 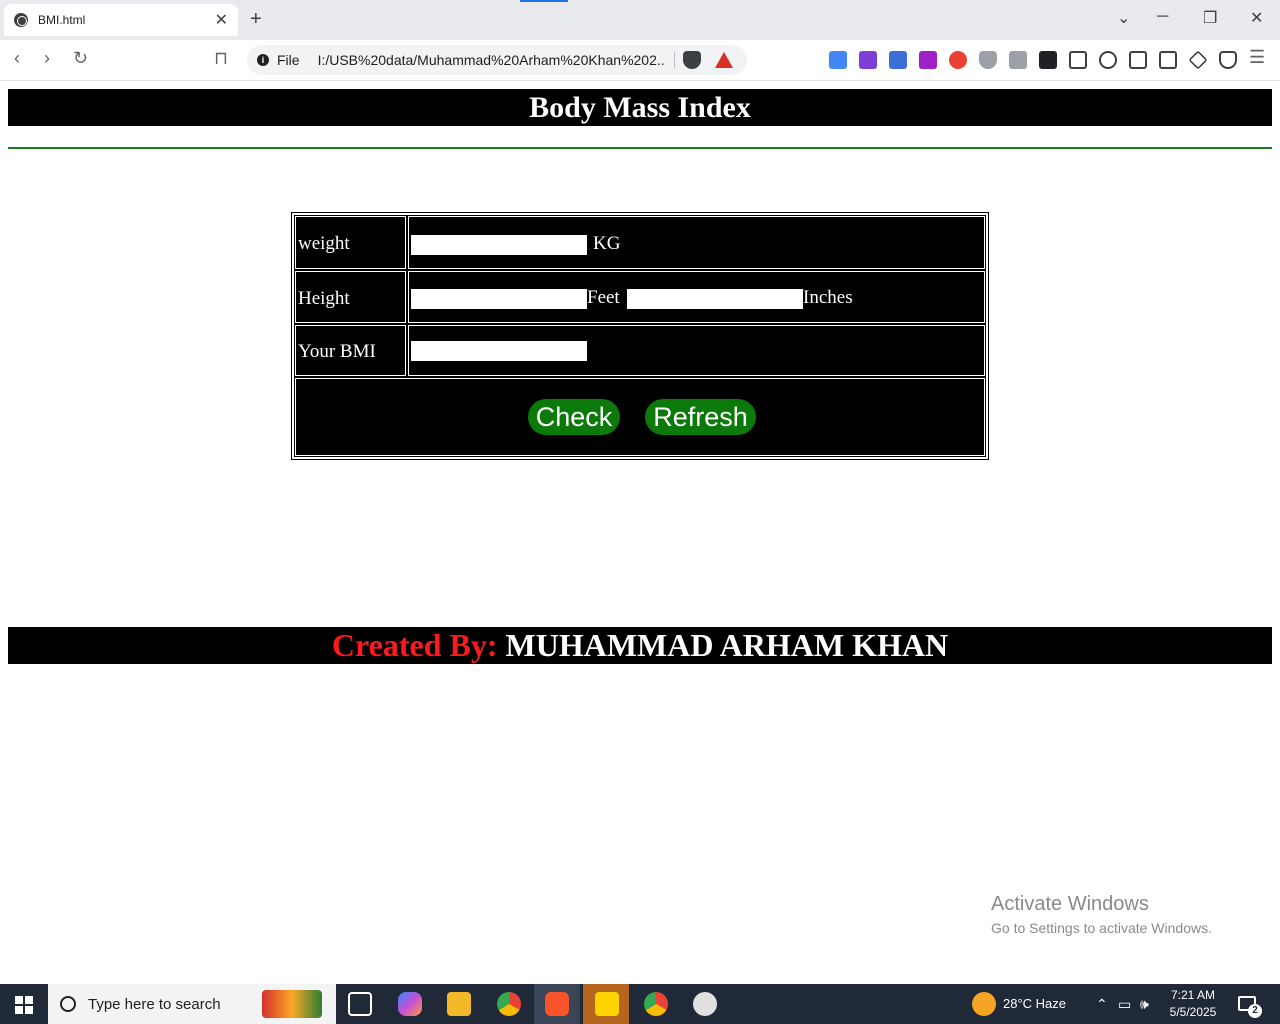 I want to click on divider-line, so click(x=640, y=148).